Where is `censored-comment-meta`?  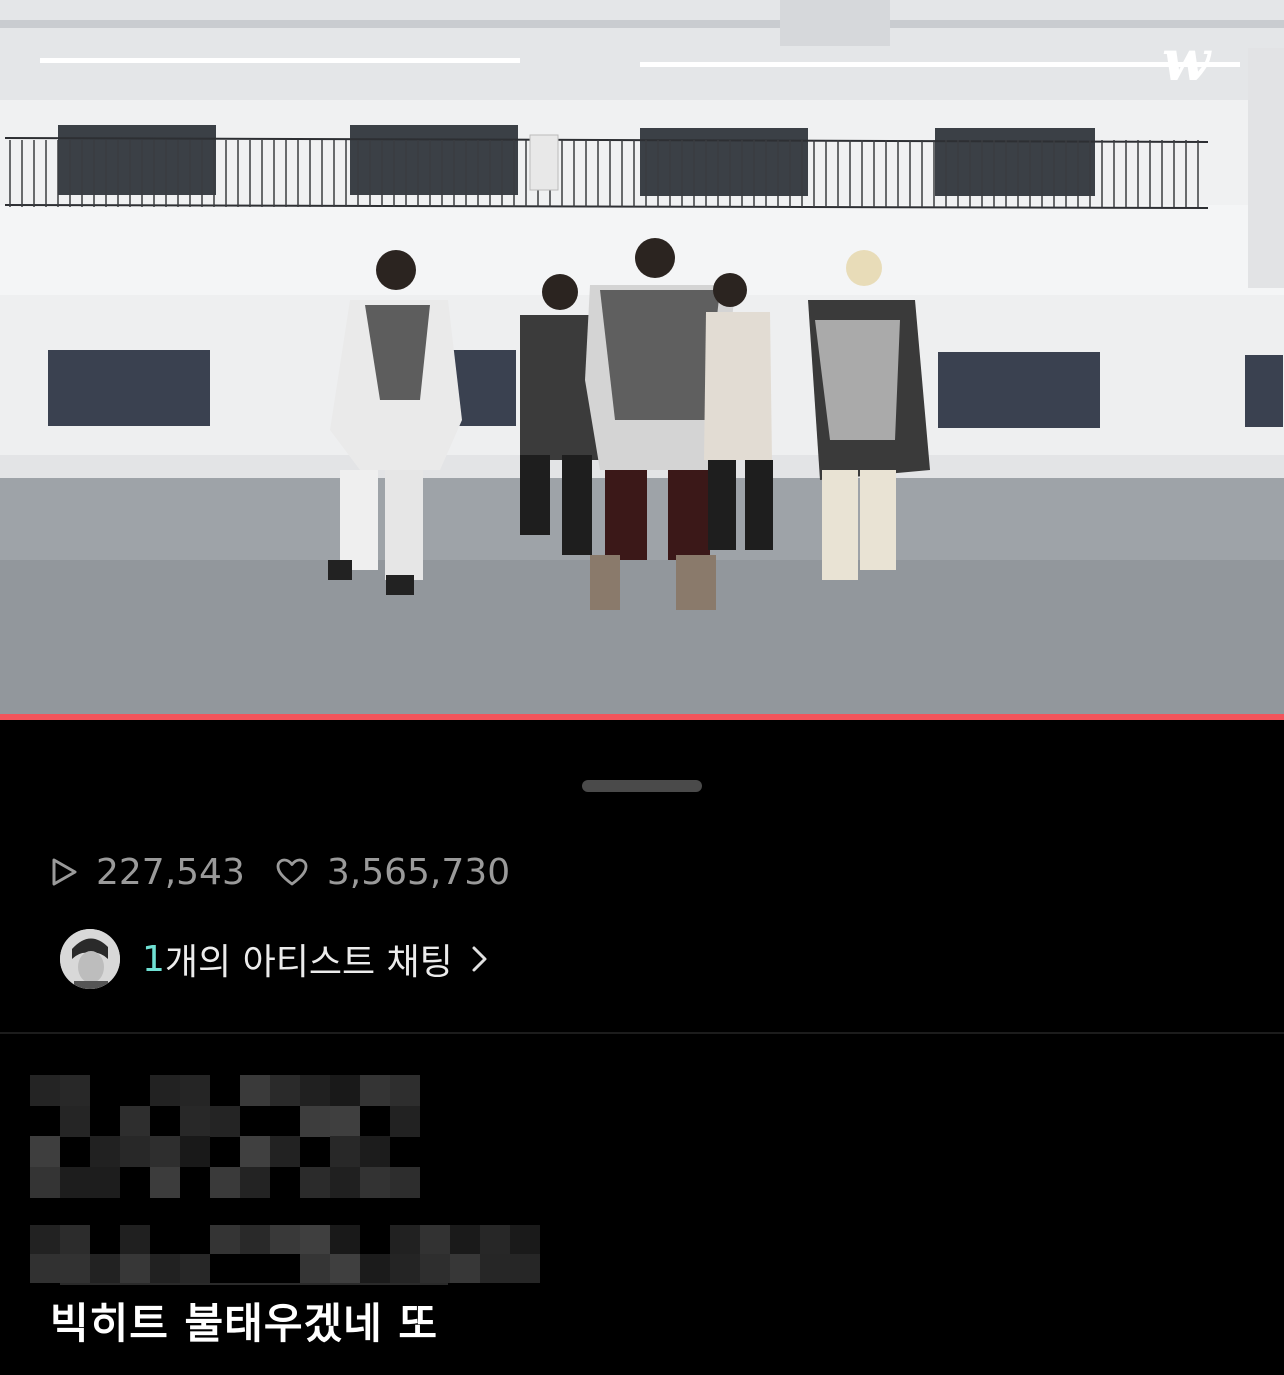 censored-comment-meta is located at coordinates (285, 1254).